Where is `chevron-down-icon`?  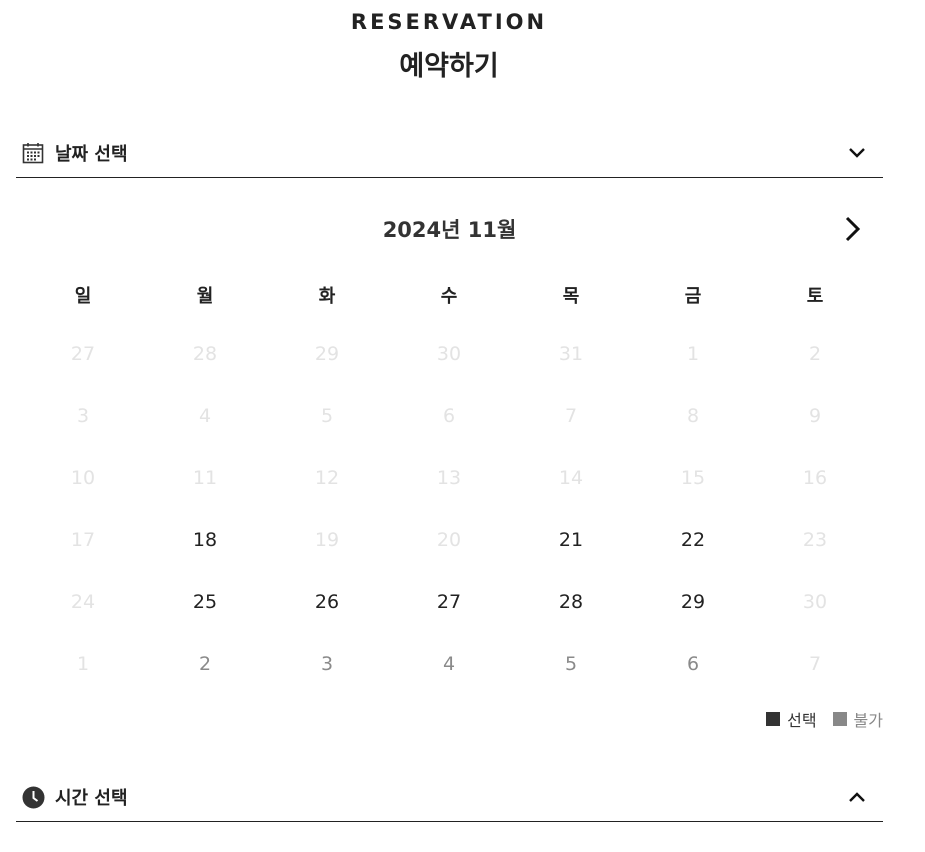 chevron-down-icon is located at coordinates (857, 153).